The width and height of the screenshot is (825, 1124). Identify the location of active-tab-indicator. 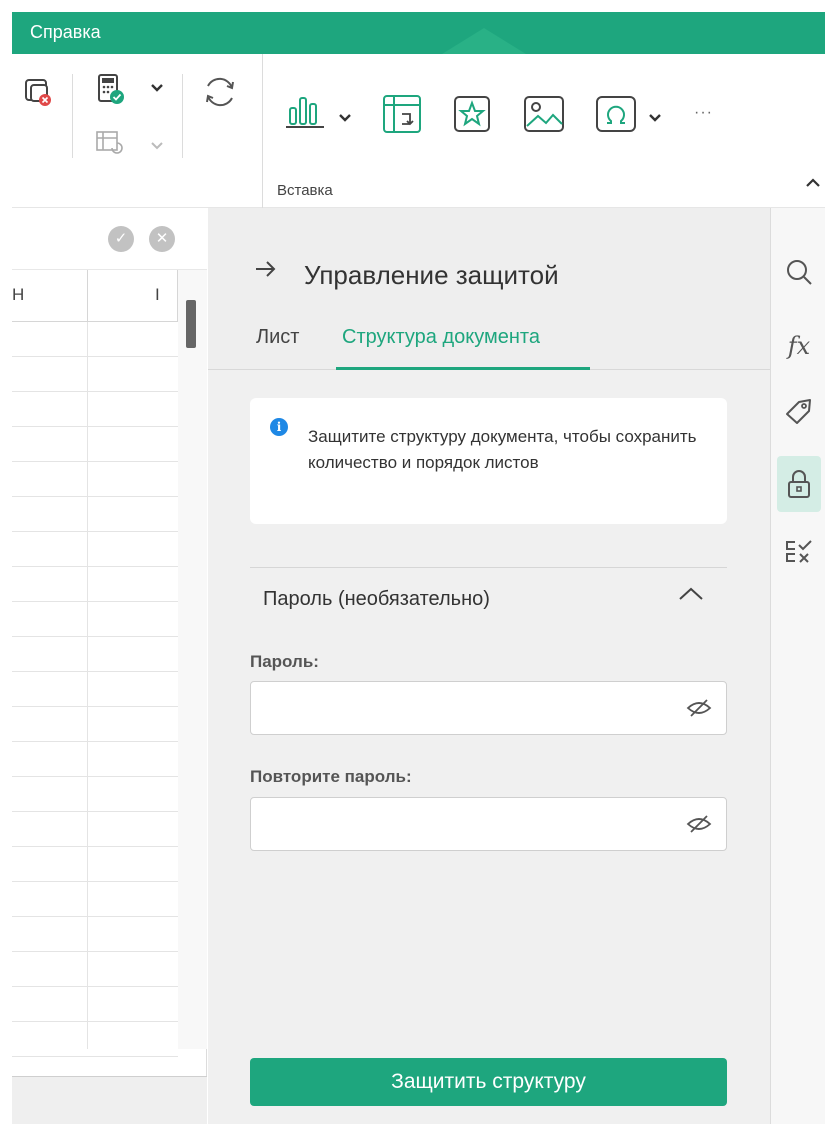
(463, 368).